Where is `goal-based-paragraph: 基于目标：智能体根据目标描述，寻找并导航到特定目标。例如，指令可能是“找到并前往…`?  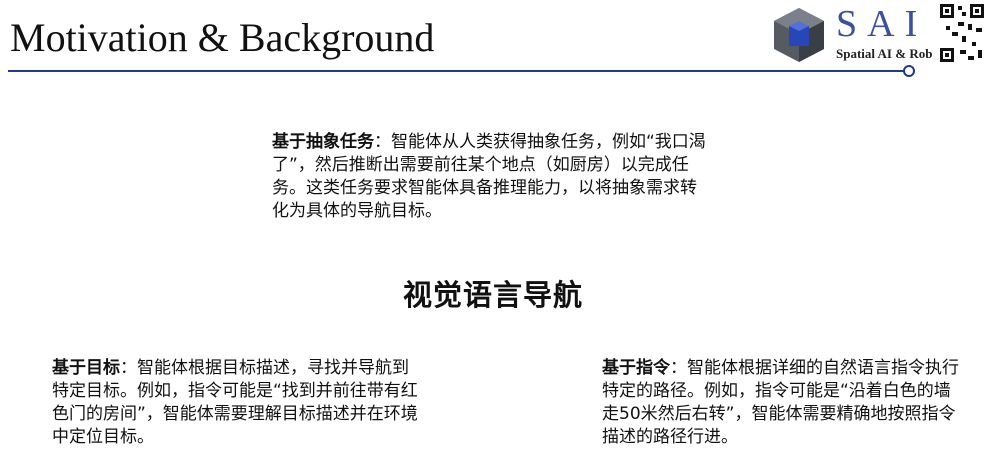 goal-based-paragraph: 基于目标：智能体根据目标描述，寻找并导航到特定目标。例如，指令可能是“找到并前往… is located at coordinates (236, 403).